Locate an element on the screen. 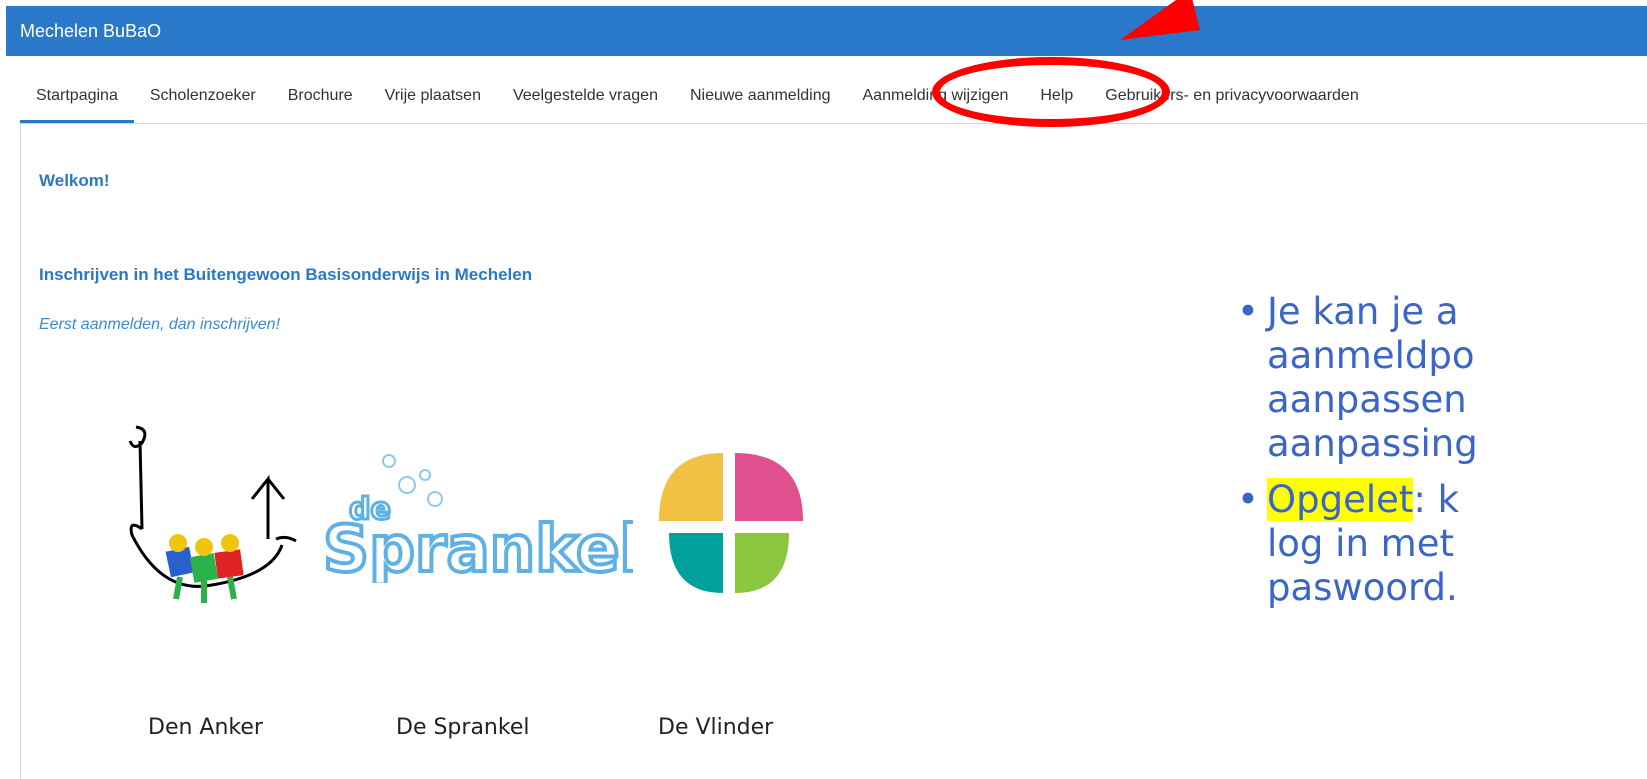 The width and height of the screenshot is (1647, 779). tab-veelgestelde-vragen: Veelgestelde vragen is located at coordinates (585, 90).